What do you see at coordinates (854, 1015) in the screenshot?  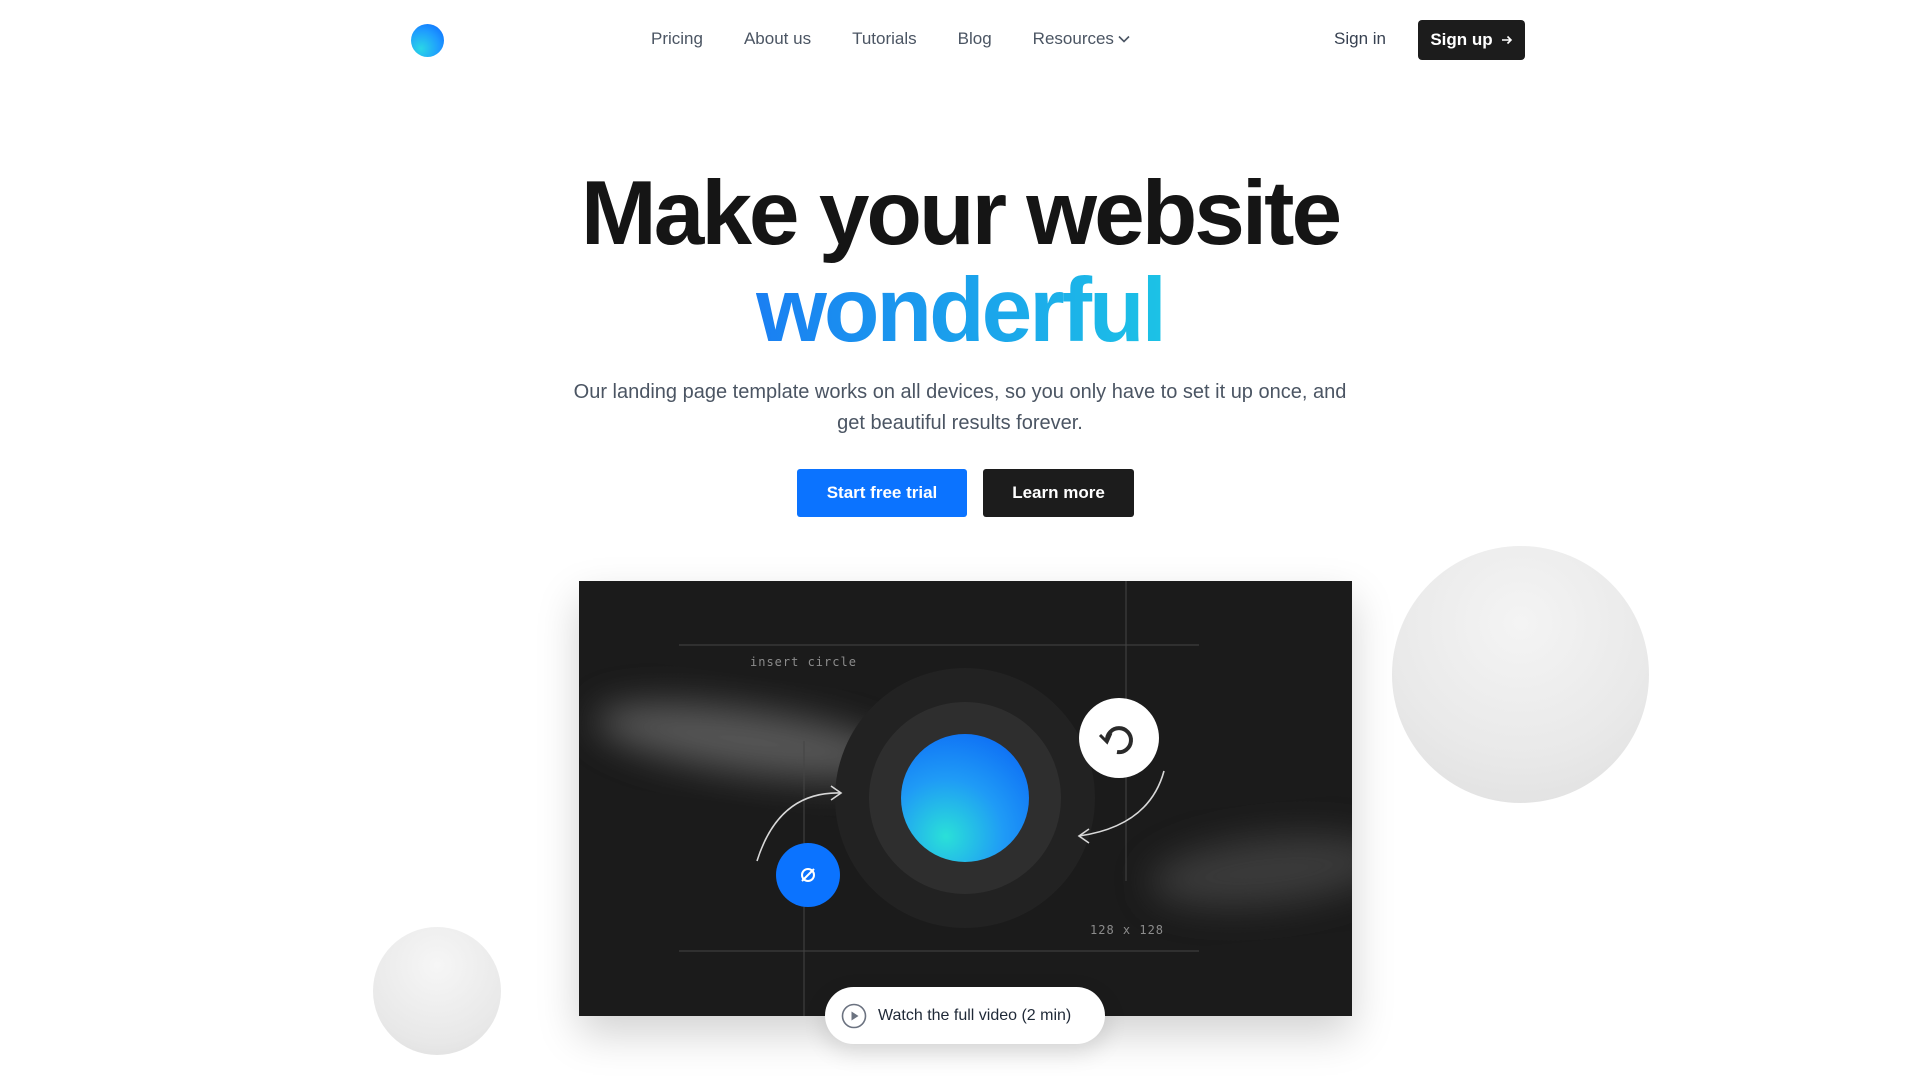 I see `play-icon` at bounding box center [854, 1015].